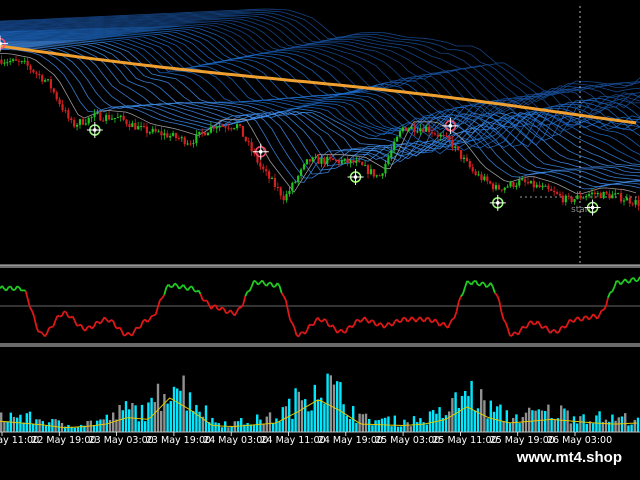 The image size is (640, 480). What do you see at coordinates (320, 307) in the screenshot?
I see `oscillator-panel` at bounding box center [320, 307].